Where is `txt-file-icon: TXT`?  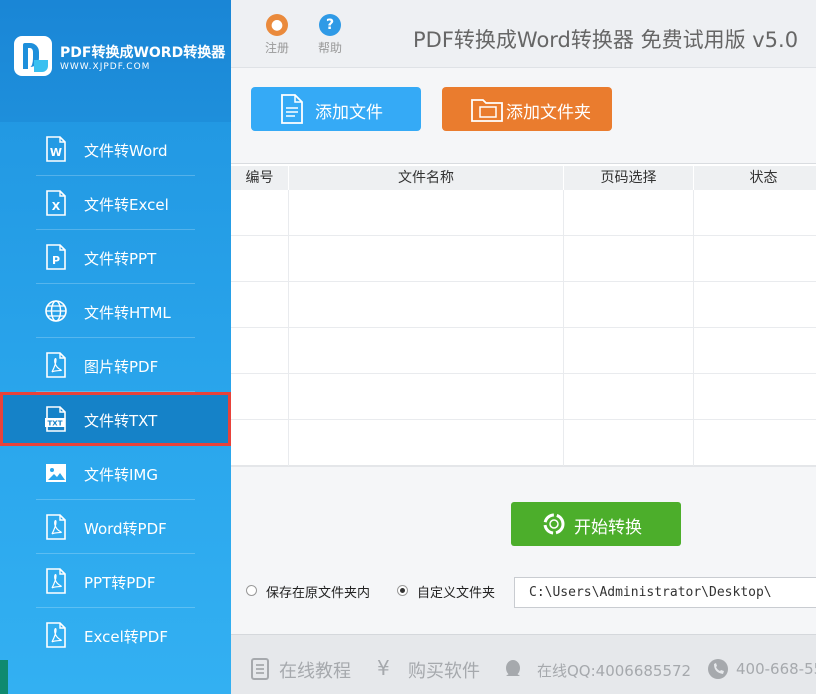 txt-file-icon: TXT is located at coordinates (55, 419).